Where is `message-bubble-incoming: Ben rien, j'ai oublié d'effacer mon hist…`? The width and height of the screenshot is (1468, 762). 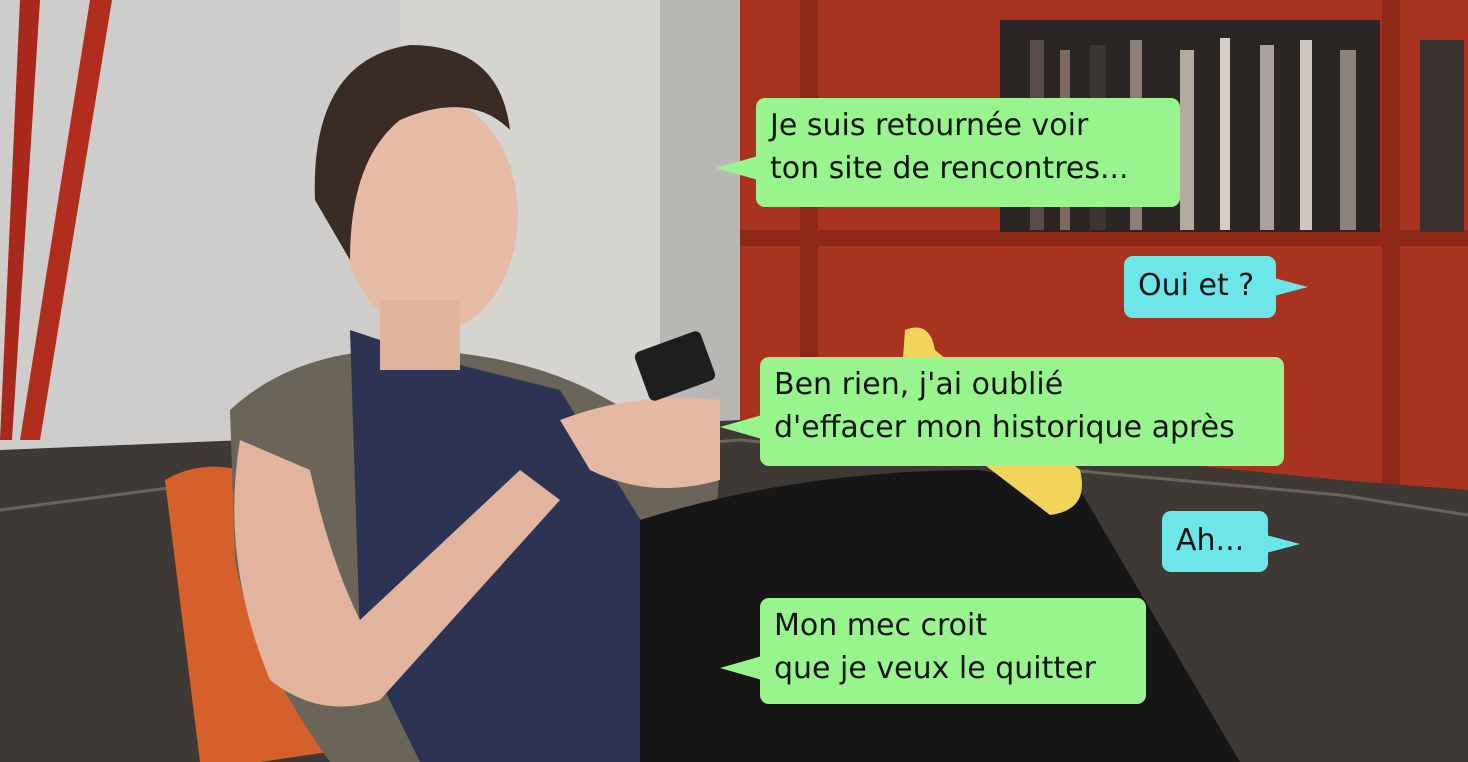 message-bubble-incoming: Ben rien, j'ai oublié d'effacer mon hist… is located at coordinates (1002, 411).